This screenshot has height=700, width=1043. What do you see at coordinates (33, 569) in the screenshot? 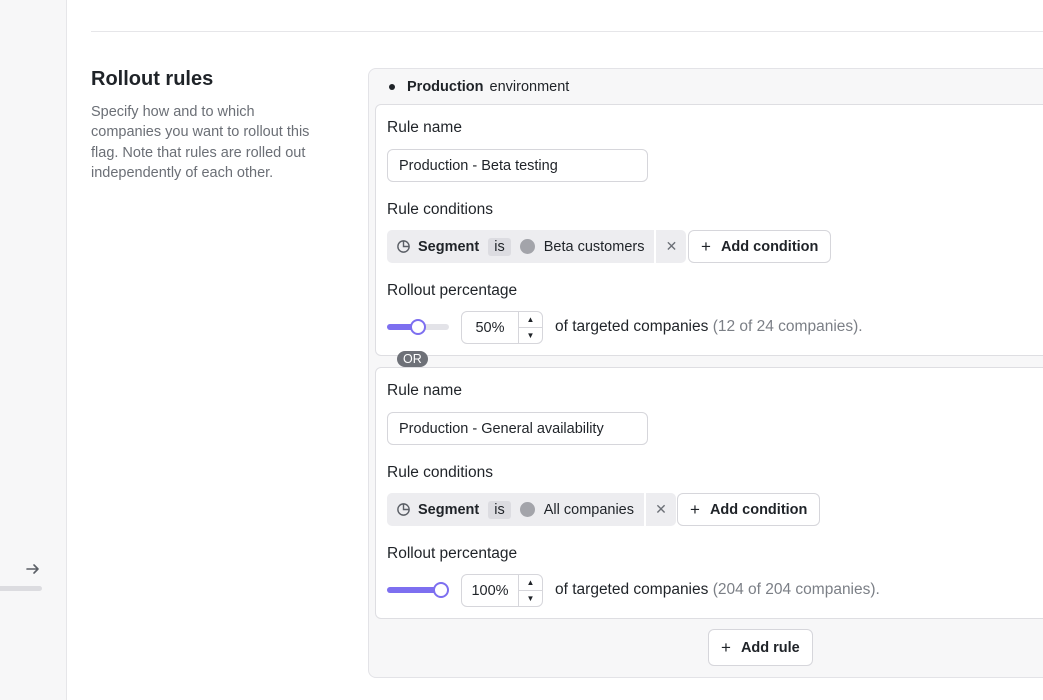
I see `arrow-right-icon` at bounding box center [33, 569].